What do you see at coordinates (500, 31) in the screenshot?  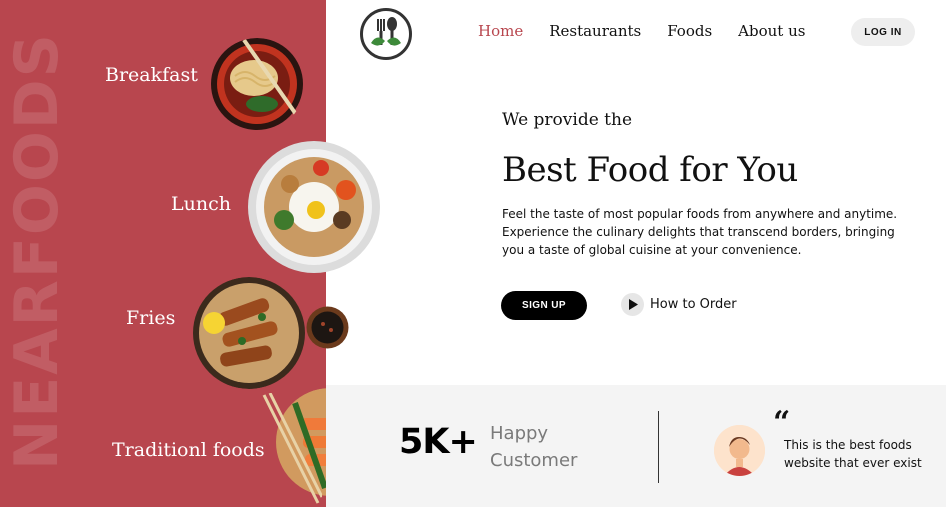 I see `nav-item-home: Home` at bounding box center [500, 31].